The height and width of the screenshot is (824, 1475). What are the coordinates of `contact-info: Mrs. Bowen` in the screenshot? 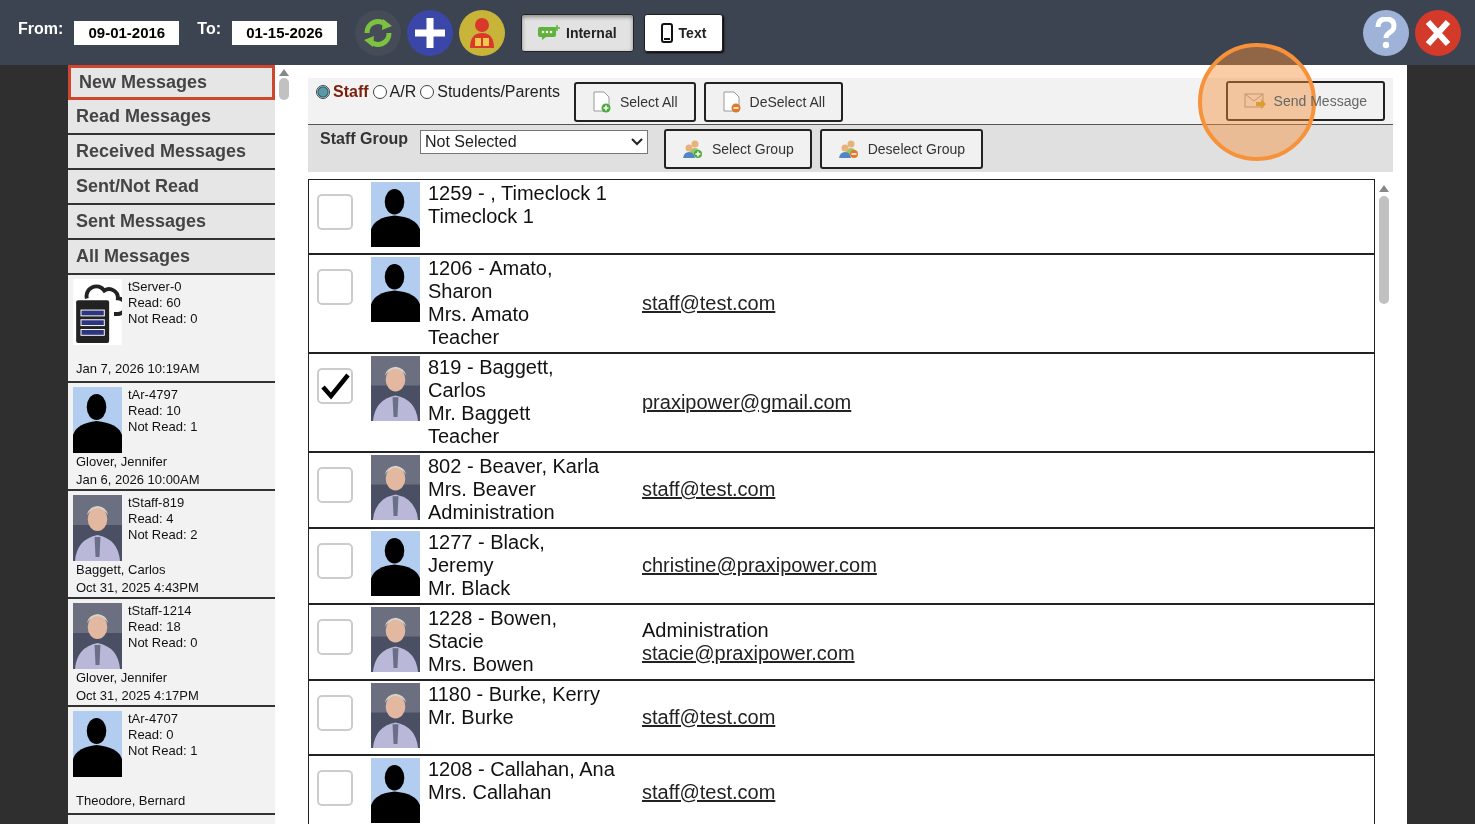 It's located at (481, 664).